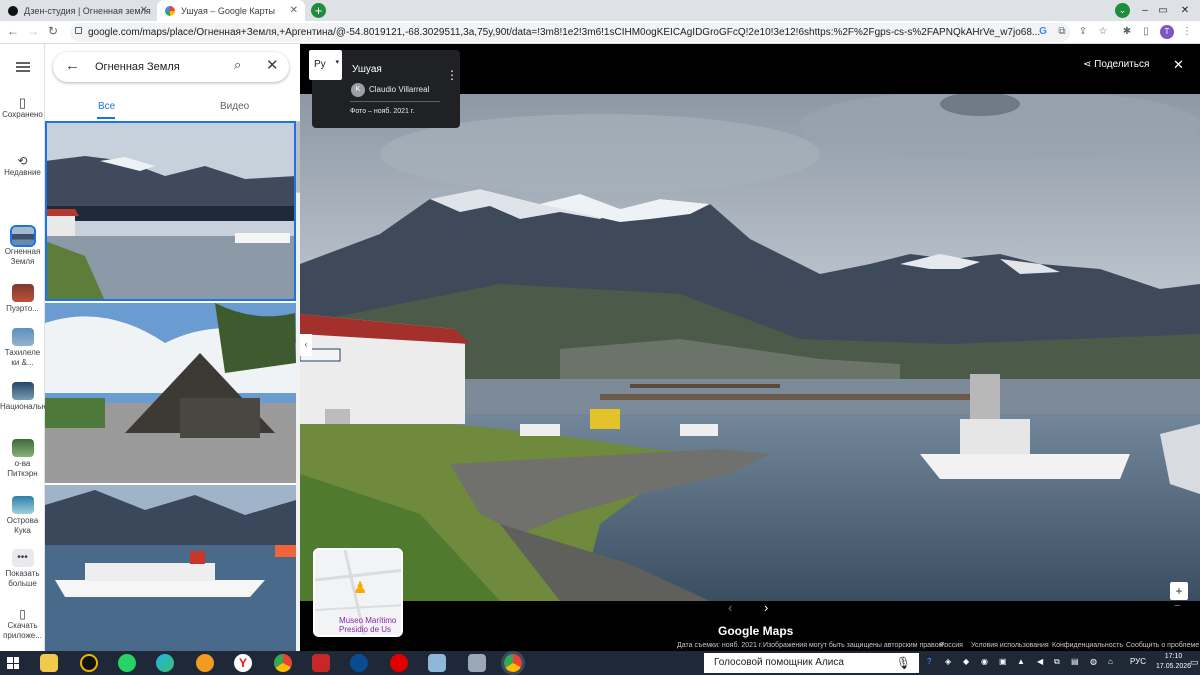  Describe the element at coordinates (766, 607) in the screenshot. I see `next-arrow-icon: ›` at that location.